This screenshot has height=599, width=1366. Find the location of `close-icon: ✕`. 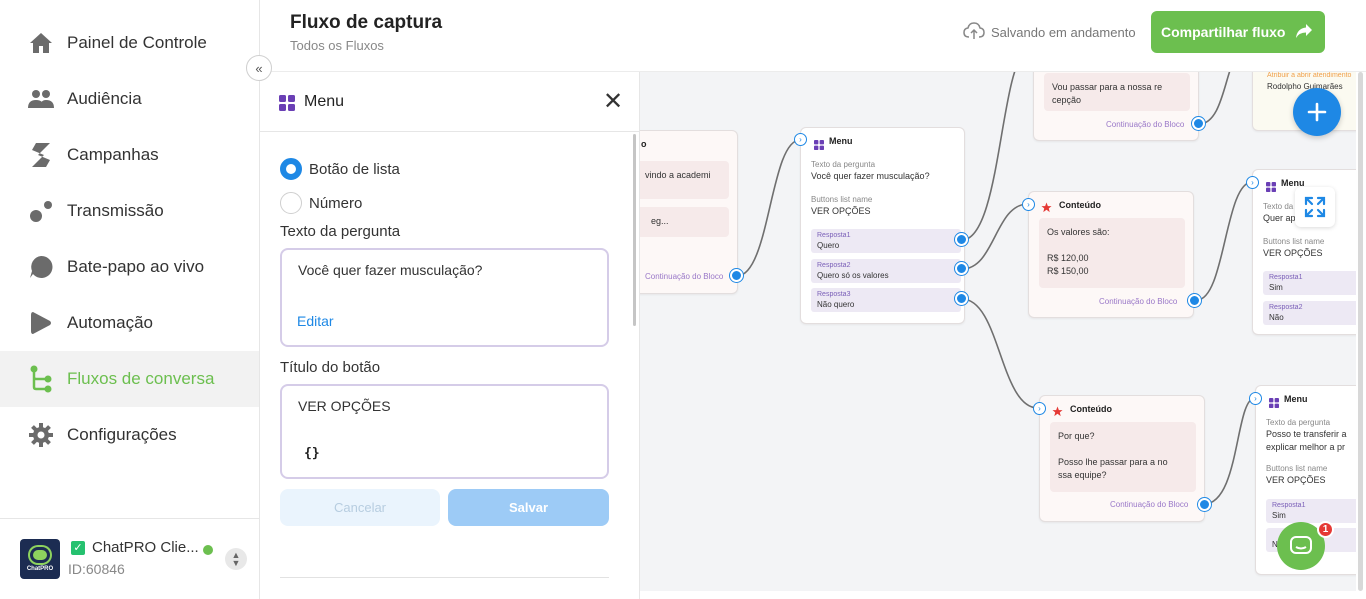

close-icon: ✕ is located at coordinates (613, 102).